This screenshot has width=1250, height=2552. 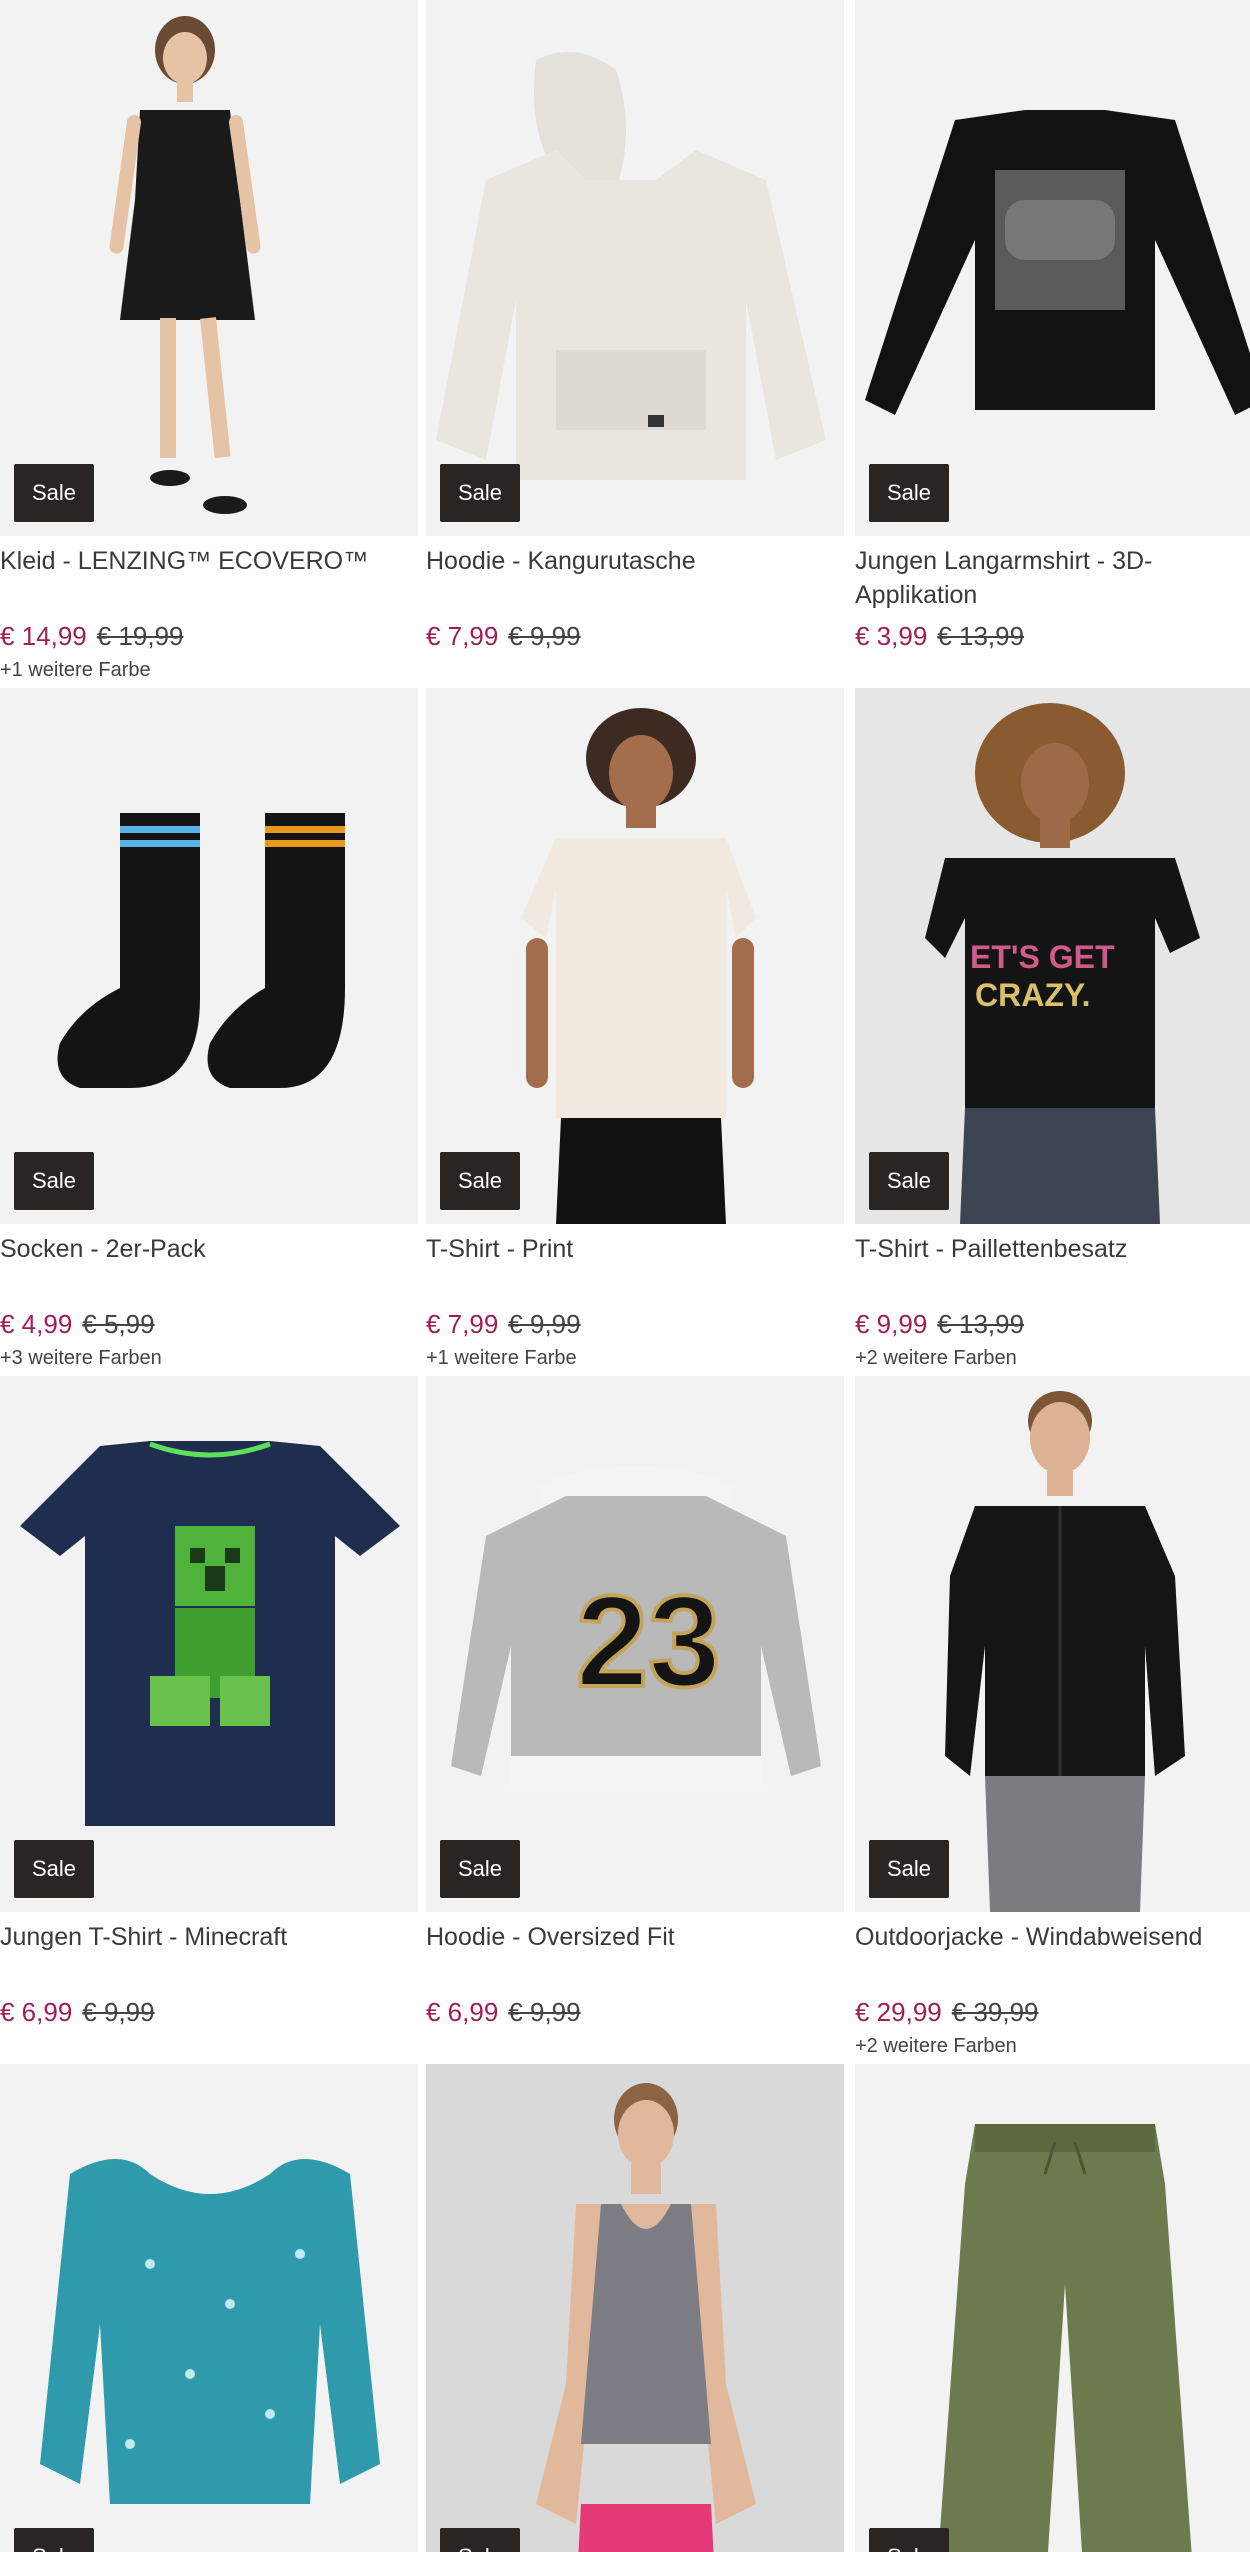 What do you see at coordinates (898, 2012) in the screenshot?
I see `sale-price: € 29,99` at bounding box center [898, 2012].